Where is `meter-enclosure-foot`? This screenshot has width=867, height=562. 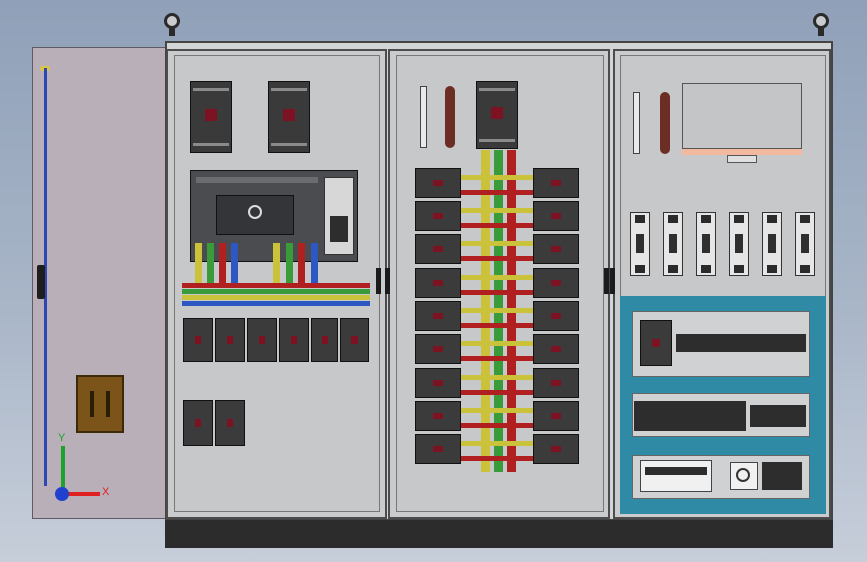
meter-enclosure-foot is located at coordinates (742, 159).